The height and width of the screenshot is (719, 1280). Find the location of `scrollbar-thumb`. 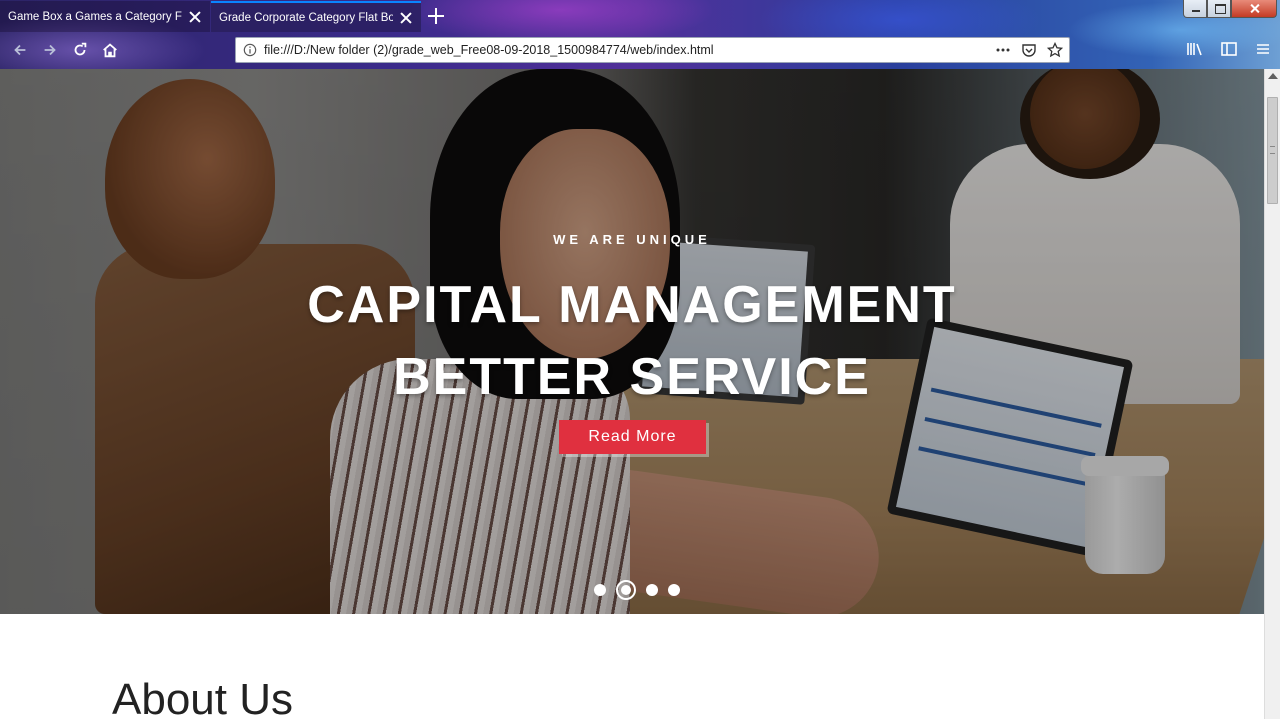

scrollbar-thumb is located at coordinates (1272, 150).